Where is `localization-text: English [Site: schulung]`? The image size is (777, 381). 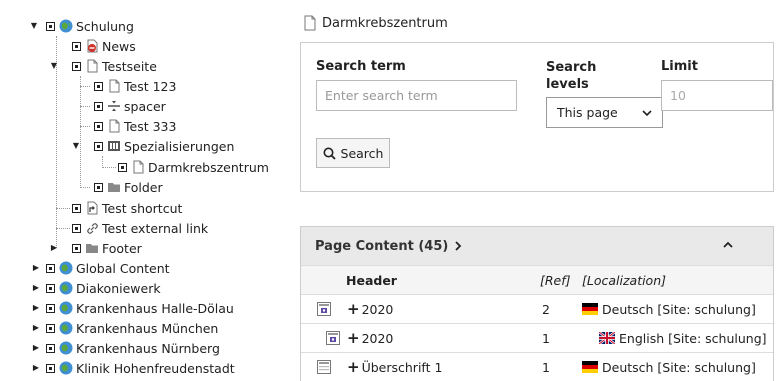
localization-text: English [Site: schulung] is located at coordinates (693, 338).